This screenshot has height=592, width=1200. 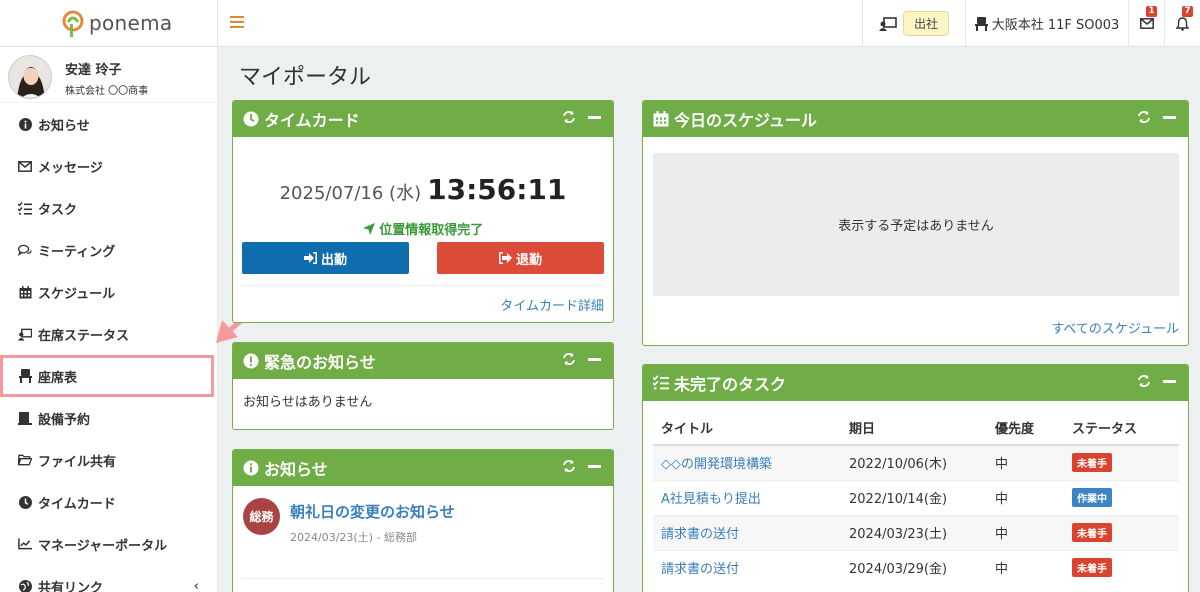 I want to click on panel-title: タイムカード, so click(x=312, y=120).